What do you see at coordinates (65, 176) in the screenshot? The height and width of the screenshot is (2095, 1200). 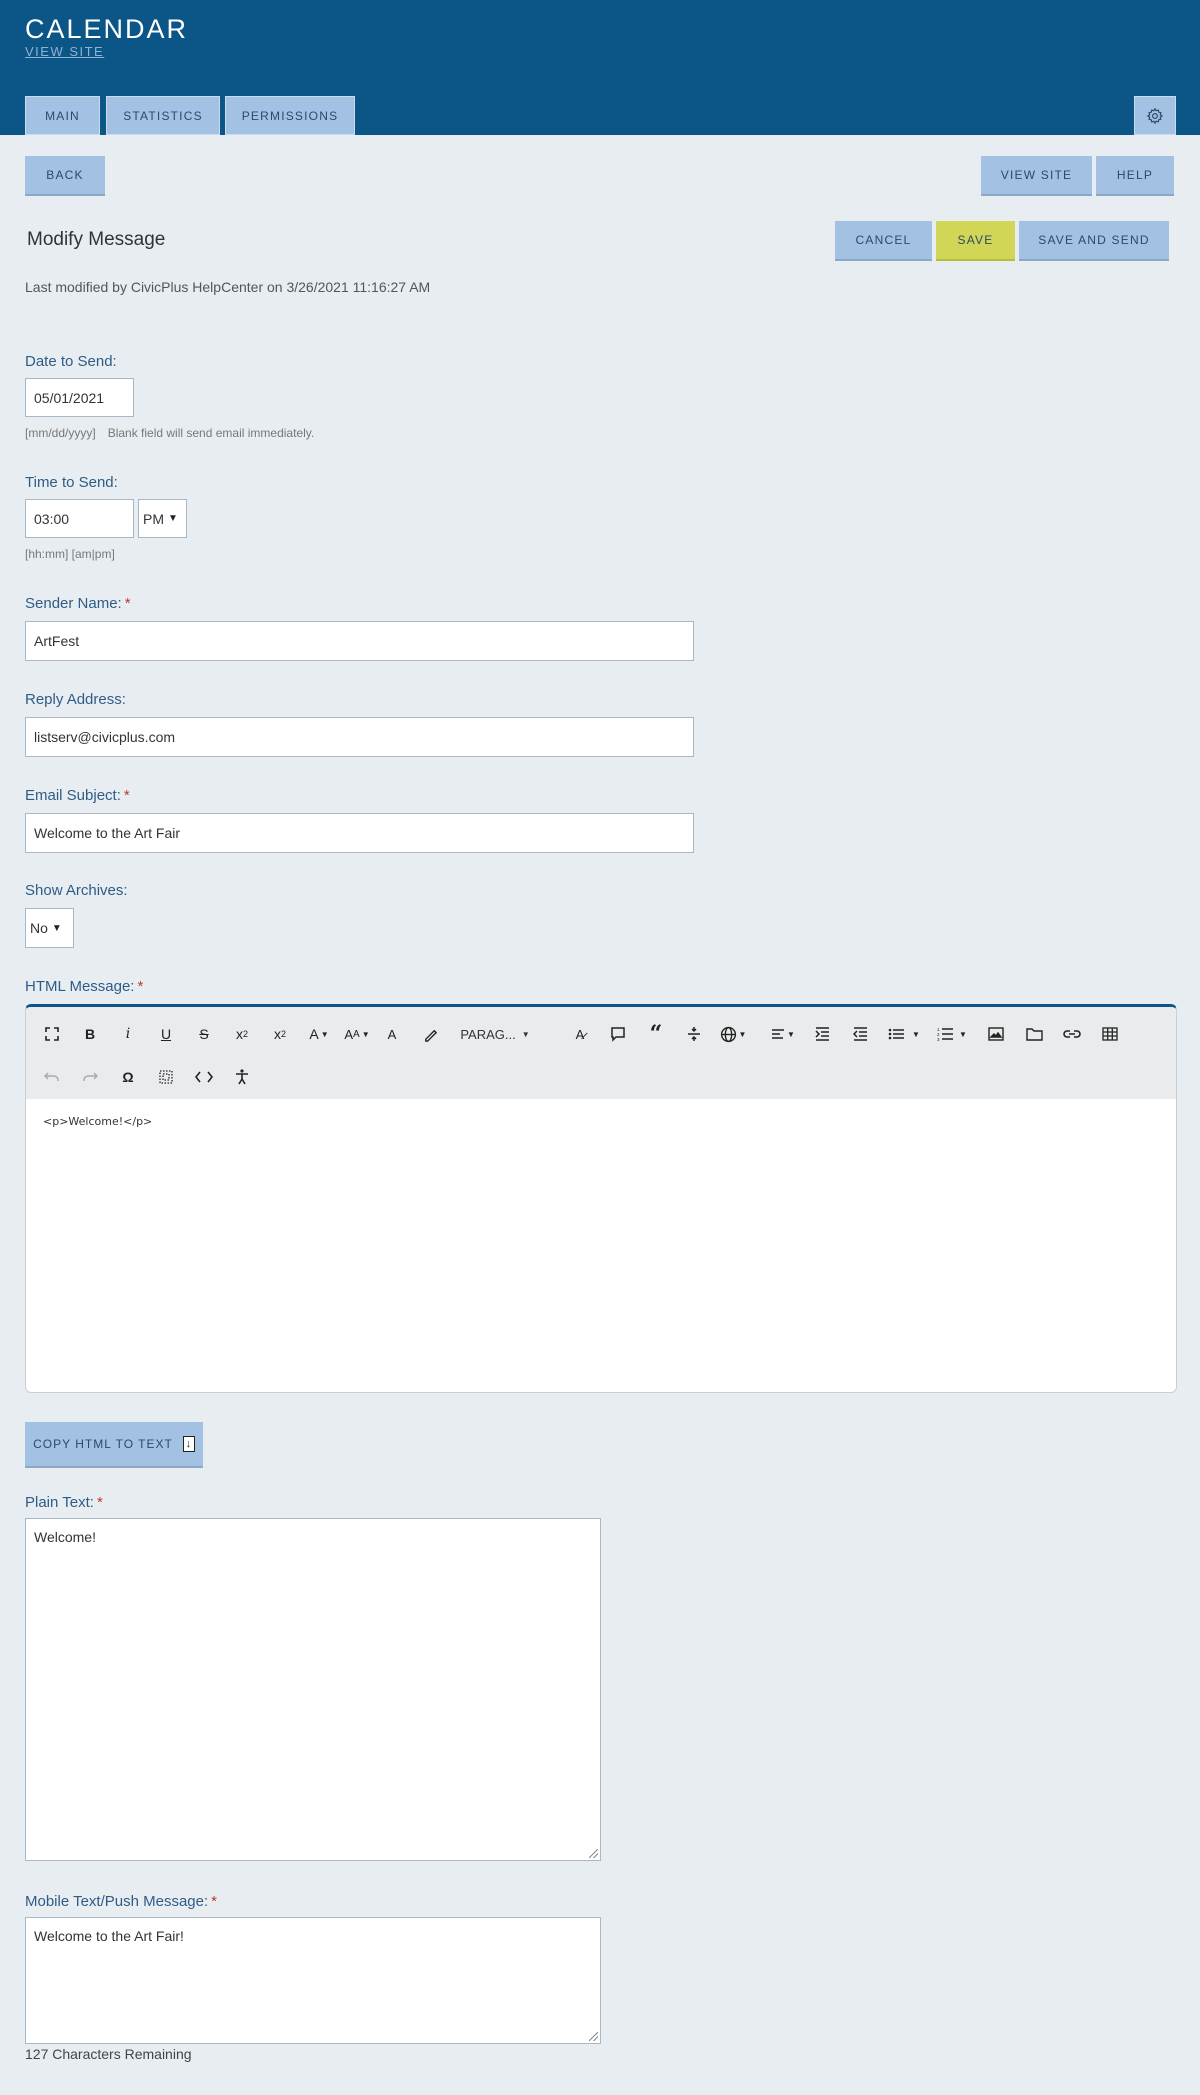 I see `back-button: BACK` at bounding box center [65, 176].